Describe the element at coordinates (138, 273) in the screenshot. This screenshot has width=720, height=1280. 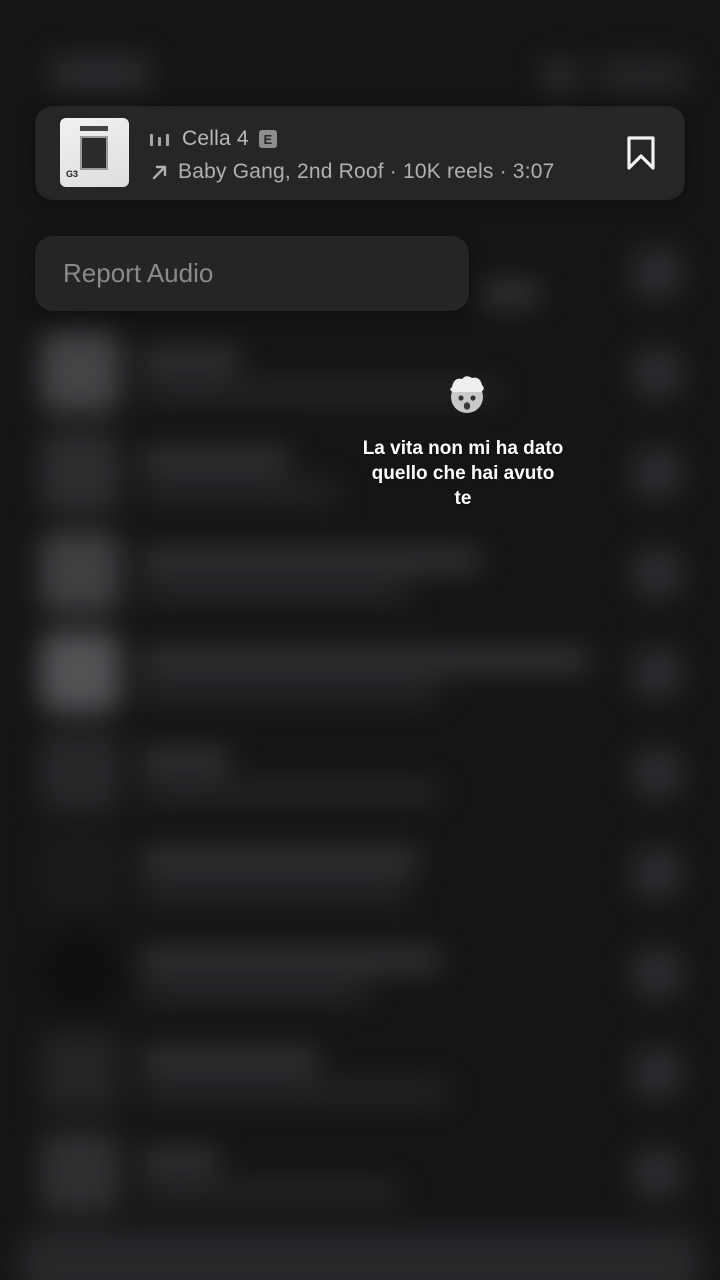
I see `report-audio-option: Report Audio` at that location.